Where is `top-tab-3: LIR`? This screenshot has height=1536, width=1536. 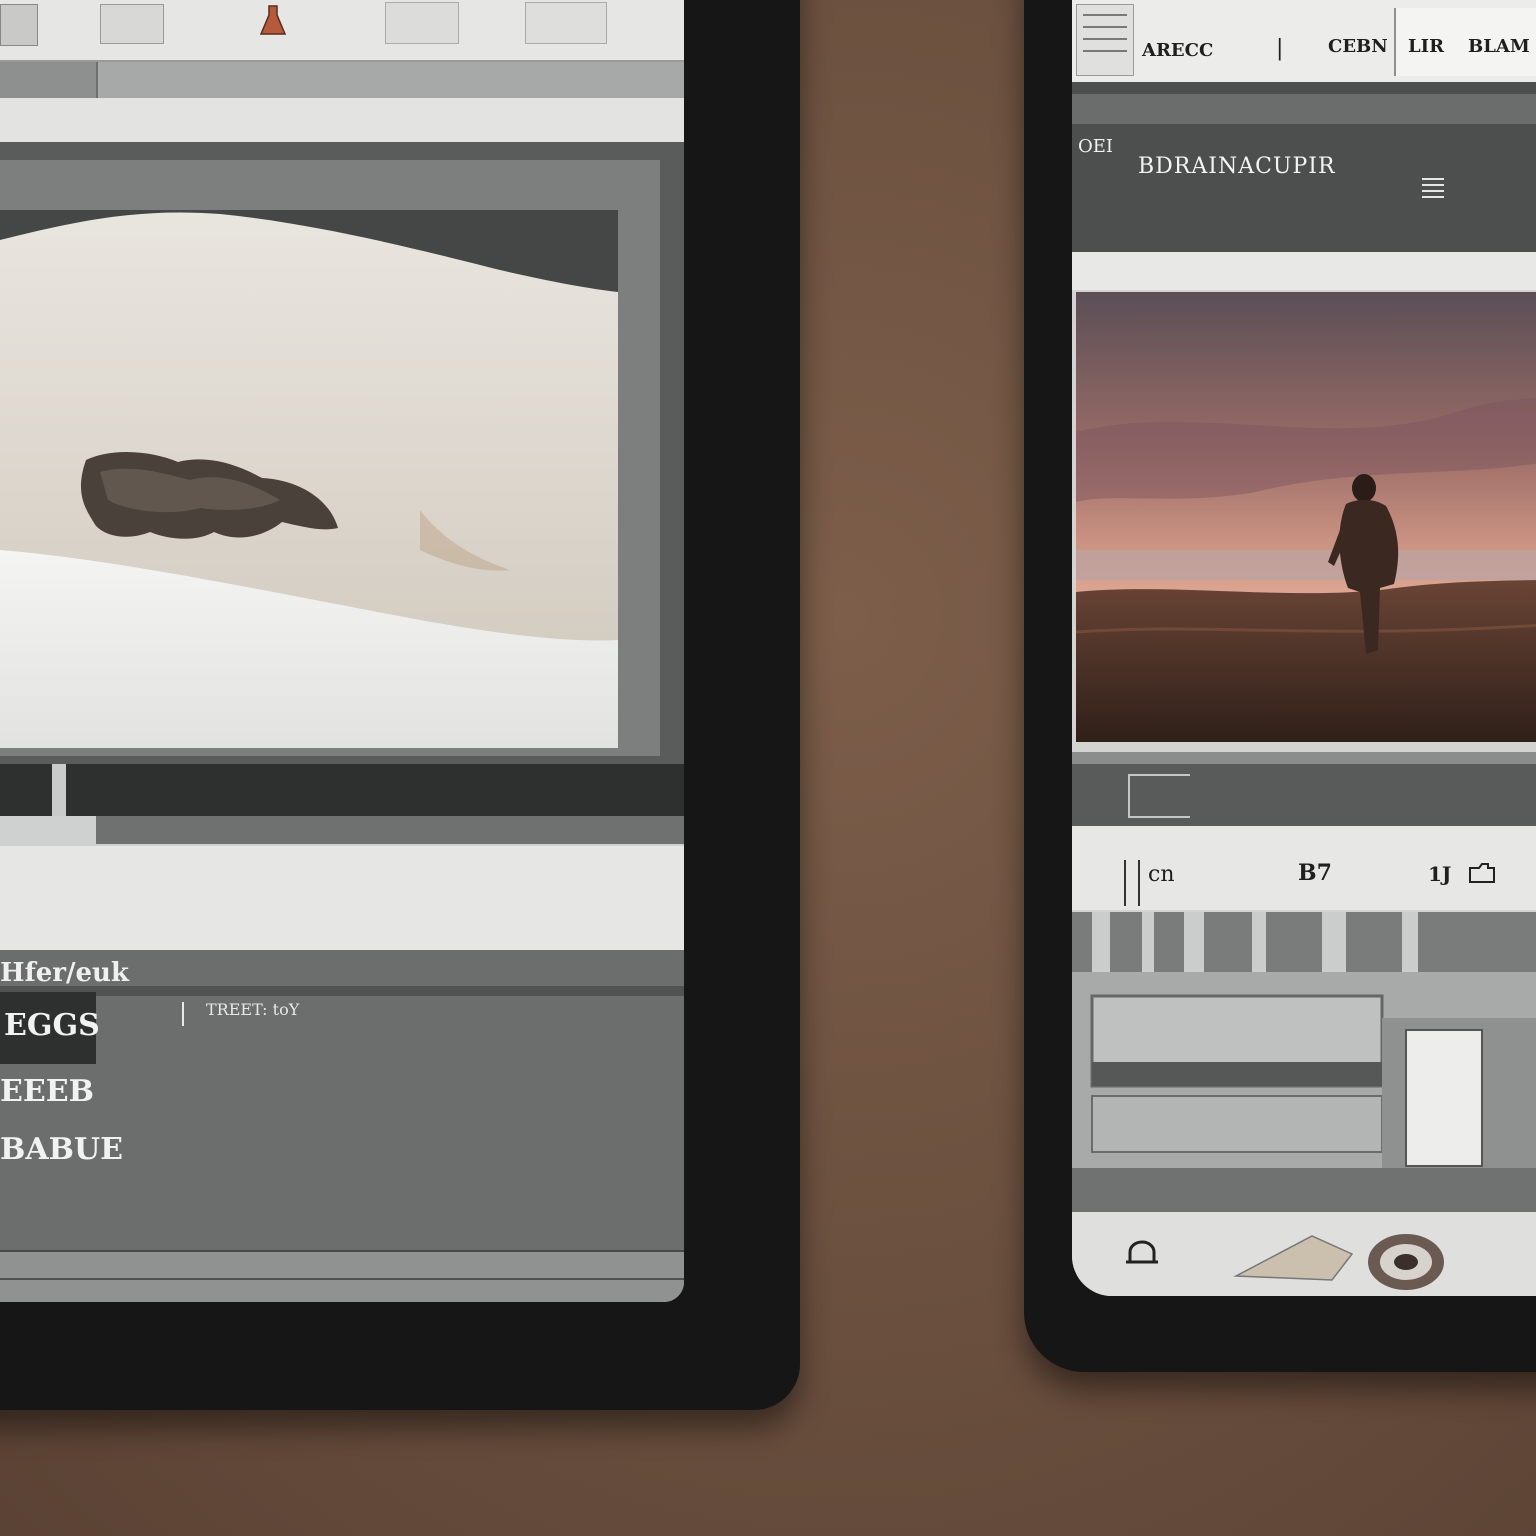 top-tab-3: LIR is located at coordinates (1426, 46).